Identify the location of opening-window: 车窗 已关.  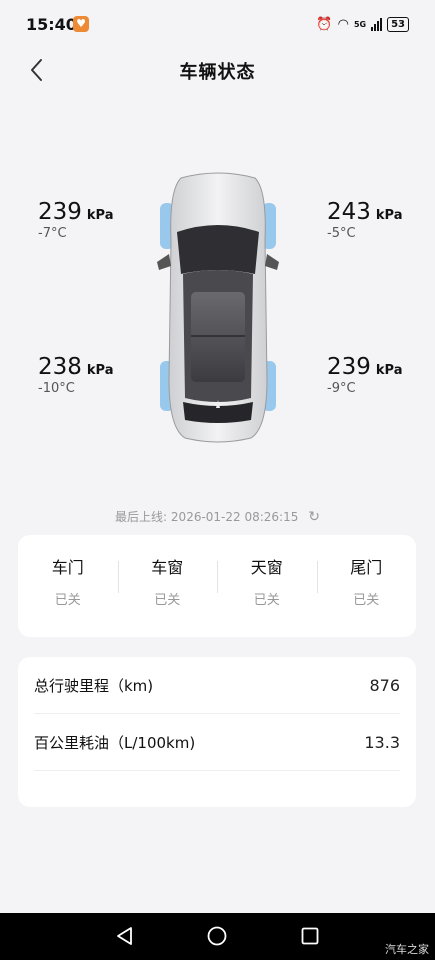
(167, 586).